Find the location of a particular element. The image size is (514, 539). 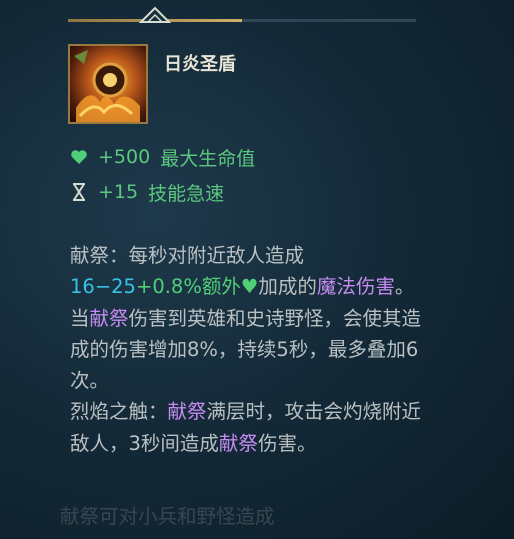

faded-text: 献祭可对小兵和野怪造成 is located at coordinates (167, 516).